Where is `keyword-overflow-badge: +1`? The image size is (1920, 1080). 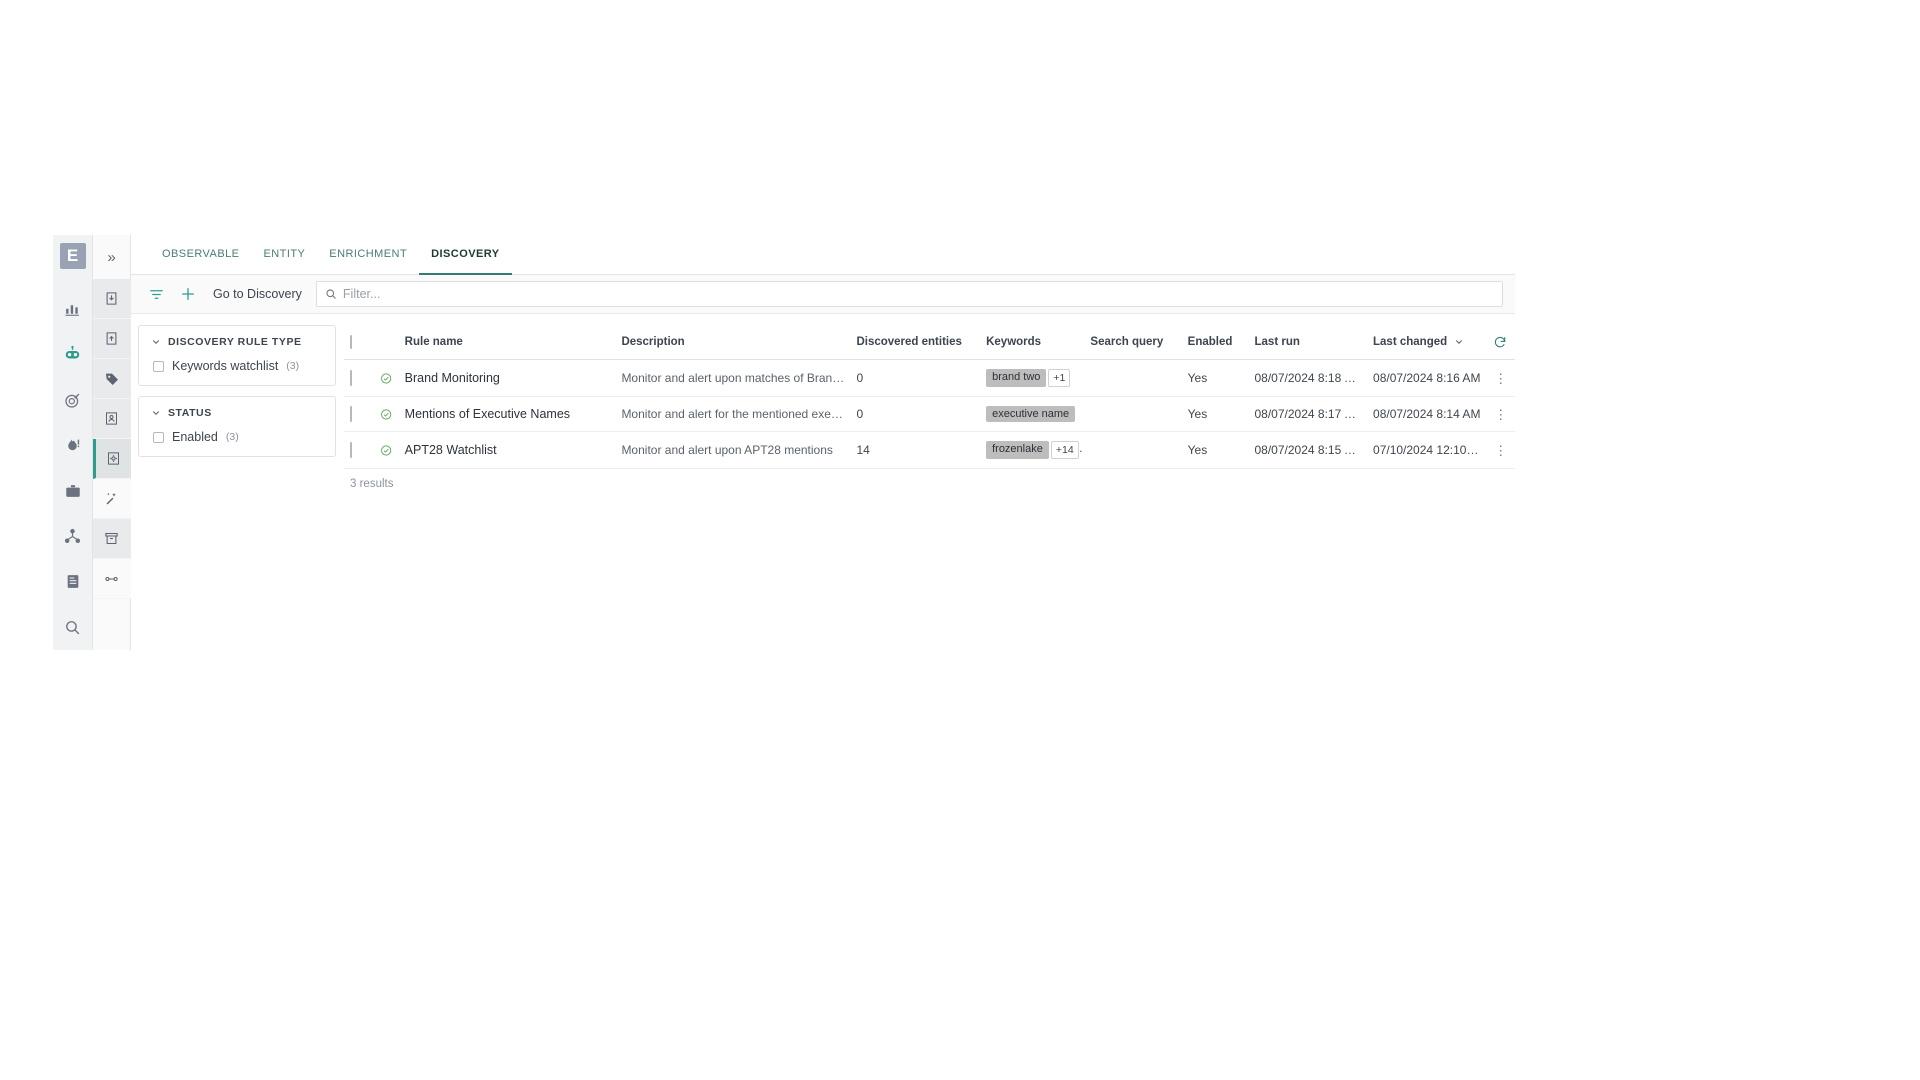
keyword-overflow-badge: +1 is located at coordinates (1059, 378).